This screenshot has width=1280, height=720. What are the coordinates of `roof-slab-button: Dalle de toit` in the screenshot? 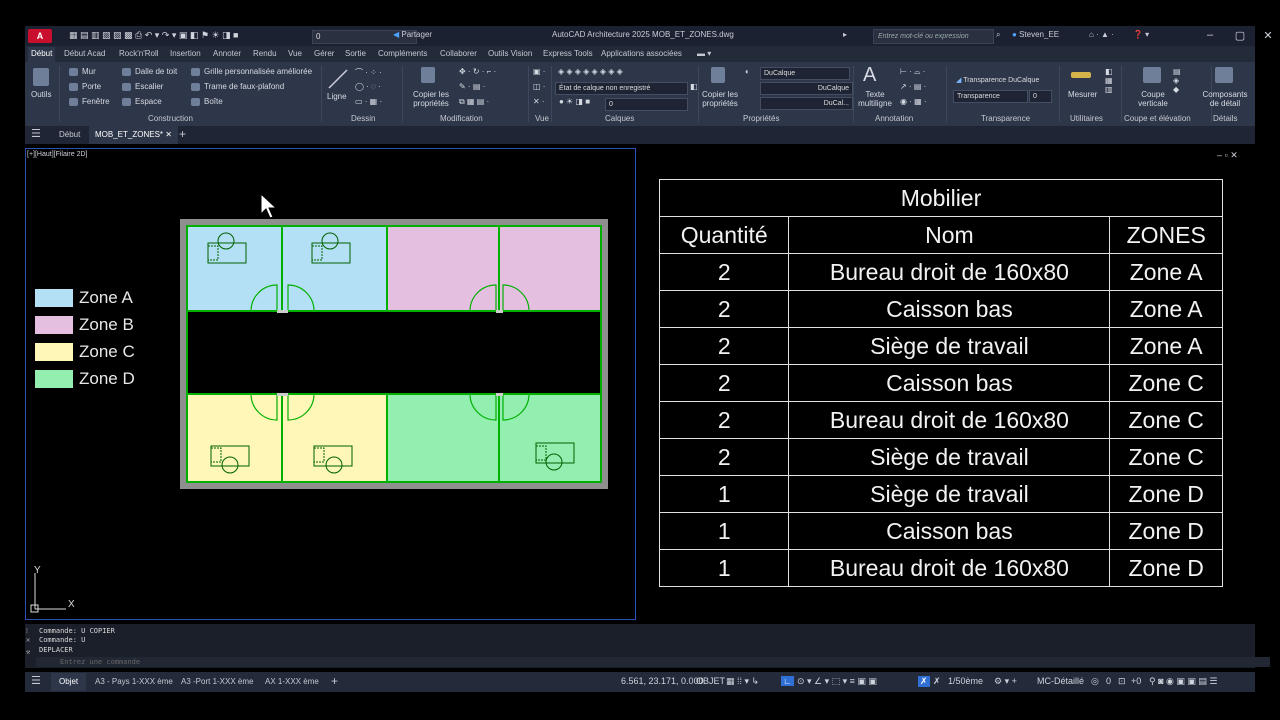 It's located at (156, 71).